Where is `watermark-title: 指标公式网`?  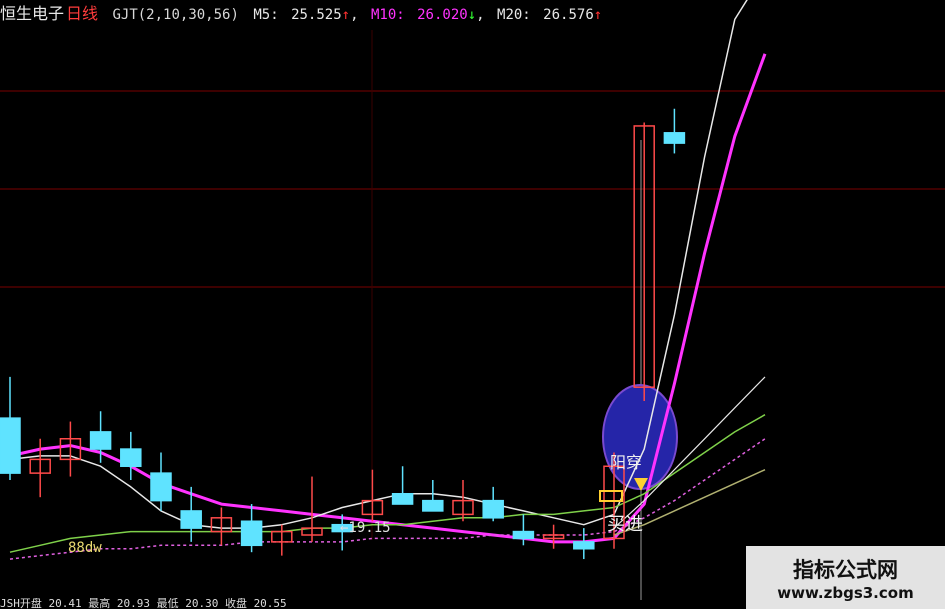
watermark-title: 指标公式网 is located at coordinates (845, 569).